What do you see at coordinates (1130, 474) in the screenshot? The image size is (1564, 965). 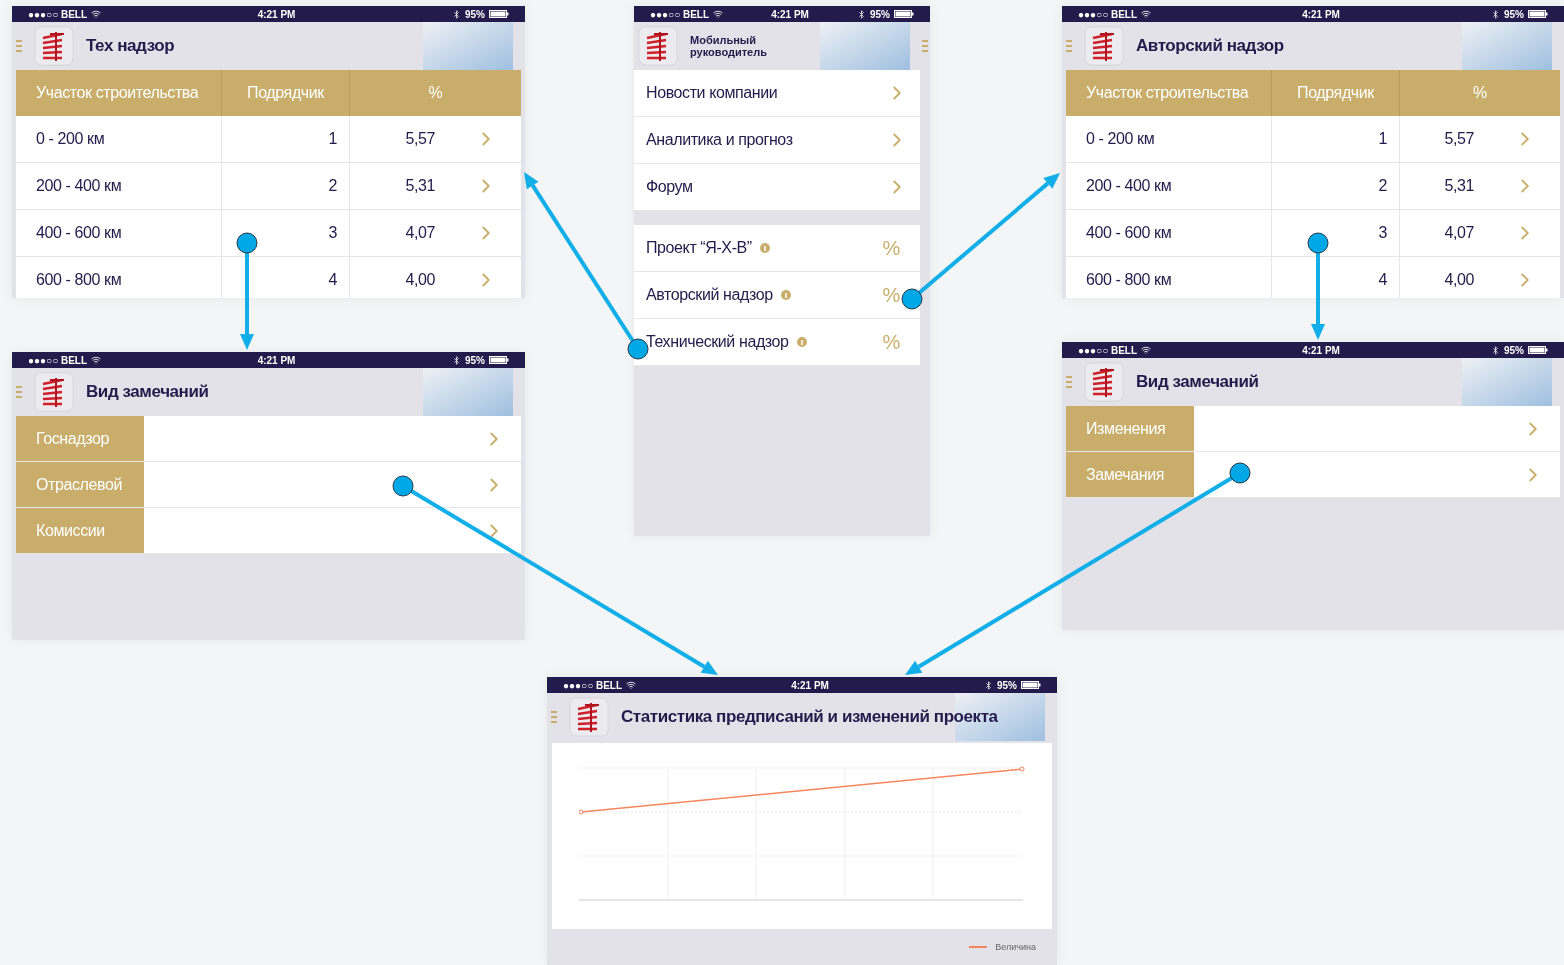 I see `category-label: Замечания` at bounding box center [1130, 474].